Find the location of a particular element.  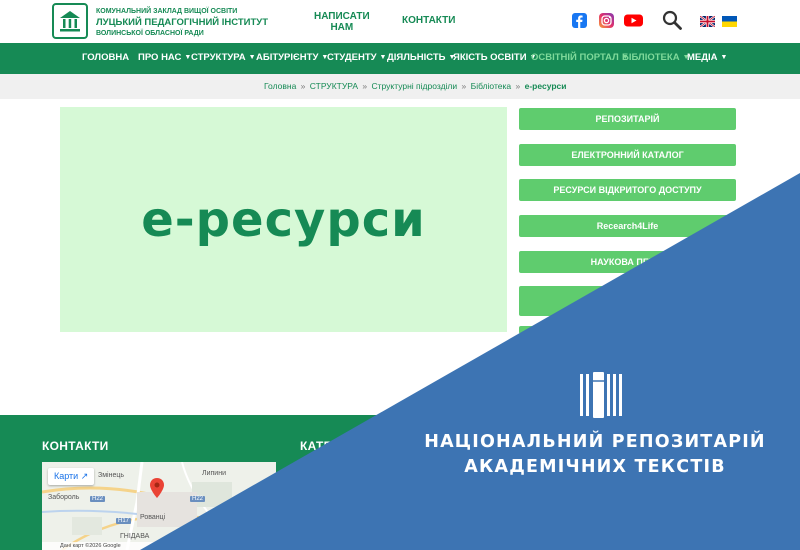

nav-item-applicant: АБІТУРІЄНТУ ▼ is located at coordinates (292, 57).